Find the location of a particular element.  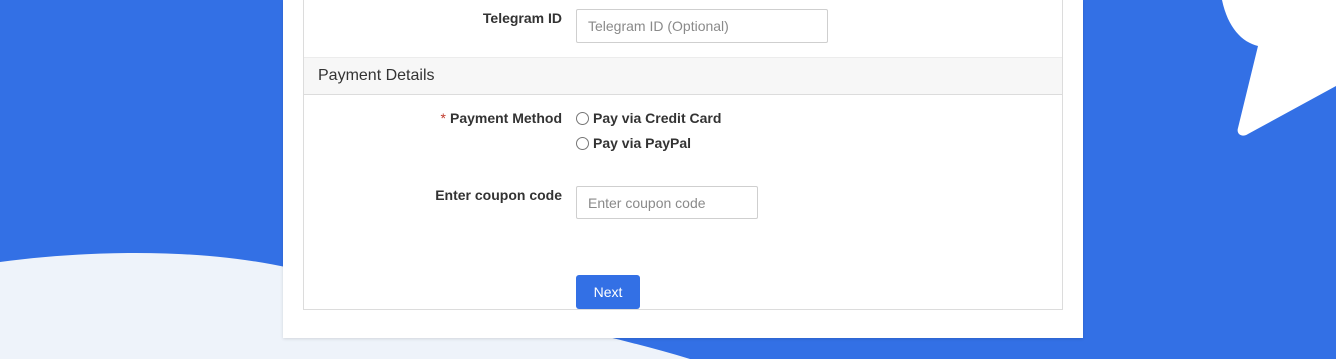

payment-option-credit-card: Pay via Credit Card is located at coordinates (648, 118).